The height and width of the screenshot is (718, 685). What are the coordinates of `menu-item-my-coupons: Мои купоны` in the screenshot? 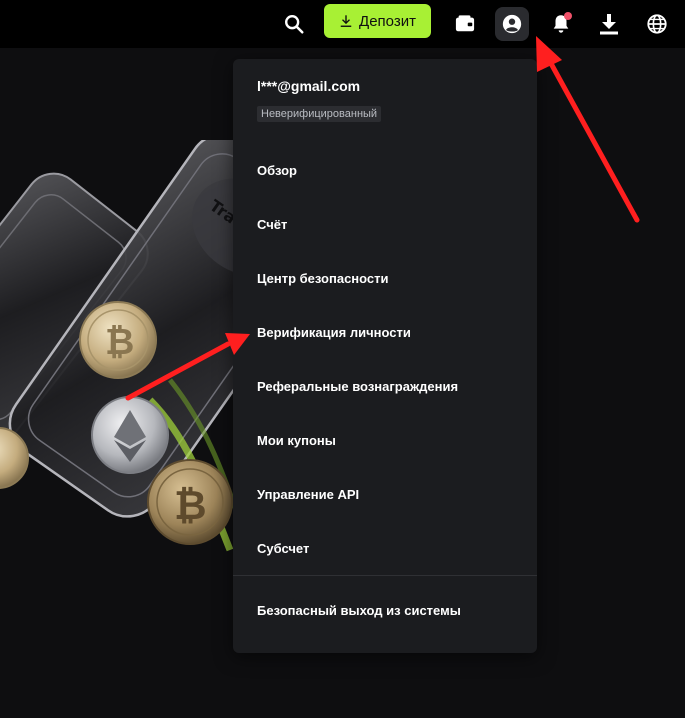 It's located at (385, 440).